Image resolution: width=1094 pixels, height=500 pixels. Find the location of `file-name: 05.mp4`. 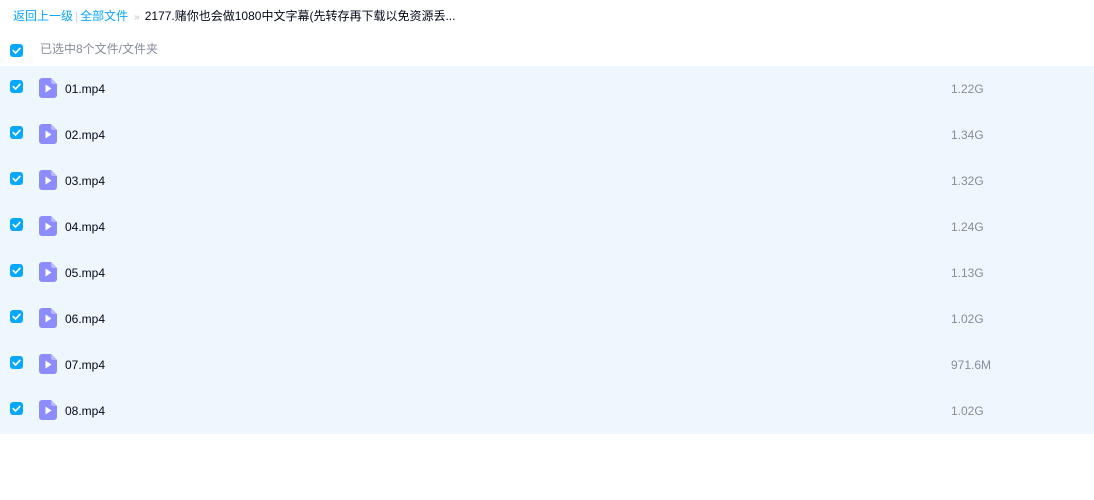

file-name: 05.mp4 is located at coordinates (85, 273).